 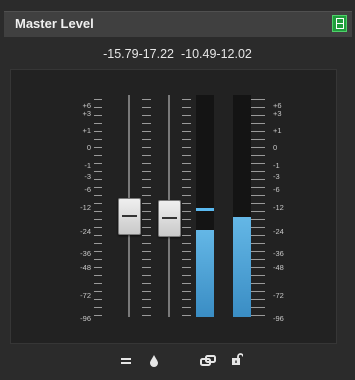 What do you see at coordinates (205, 206) in the screenshot?
I see `left-level-meter` at bounding box center [205, 206].